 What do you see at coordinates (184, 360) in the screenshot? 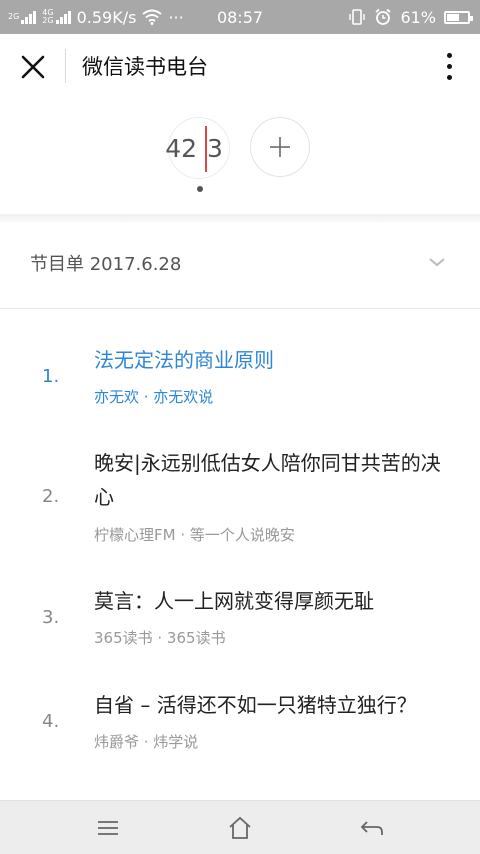
I see `item-title: 法无定法的商业原则` at bounding box center [184, 360].